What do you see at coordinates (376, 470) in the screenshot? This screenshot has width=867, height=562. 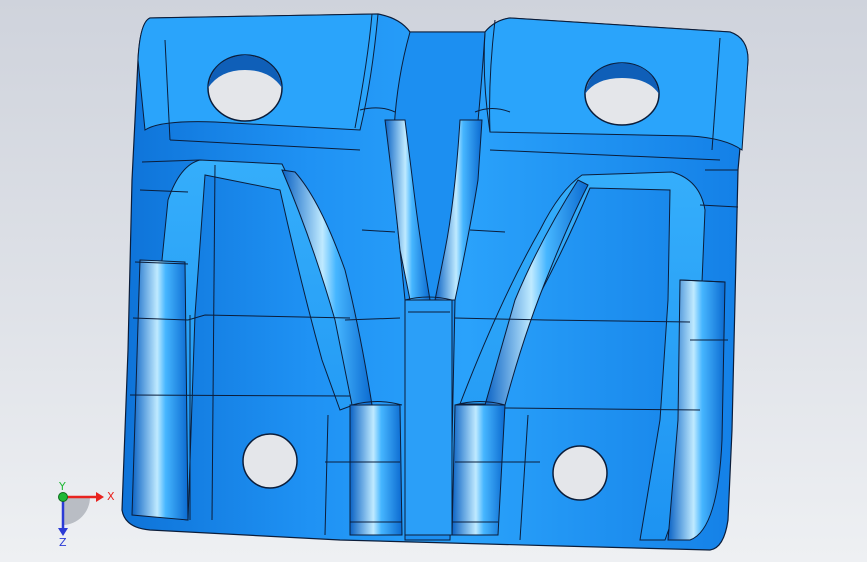 I see `channel-bottom-left` at bounding box center [376, 470].